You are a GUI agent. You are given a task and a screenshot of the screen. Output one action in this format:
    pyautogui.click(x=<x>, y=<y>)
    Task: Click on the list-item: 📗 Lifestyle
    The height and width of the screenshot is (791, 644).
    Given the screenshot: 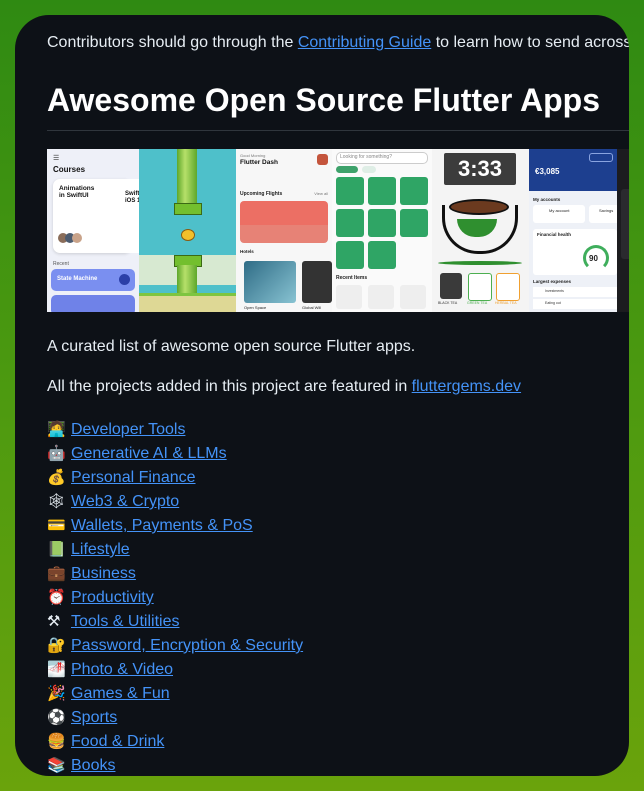 What is the action you would take?
    pyautogui.click(x=175, y=550)
    